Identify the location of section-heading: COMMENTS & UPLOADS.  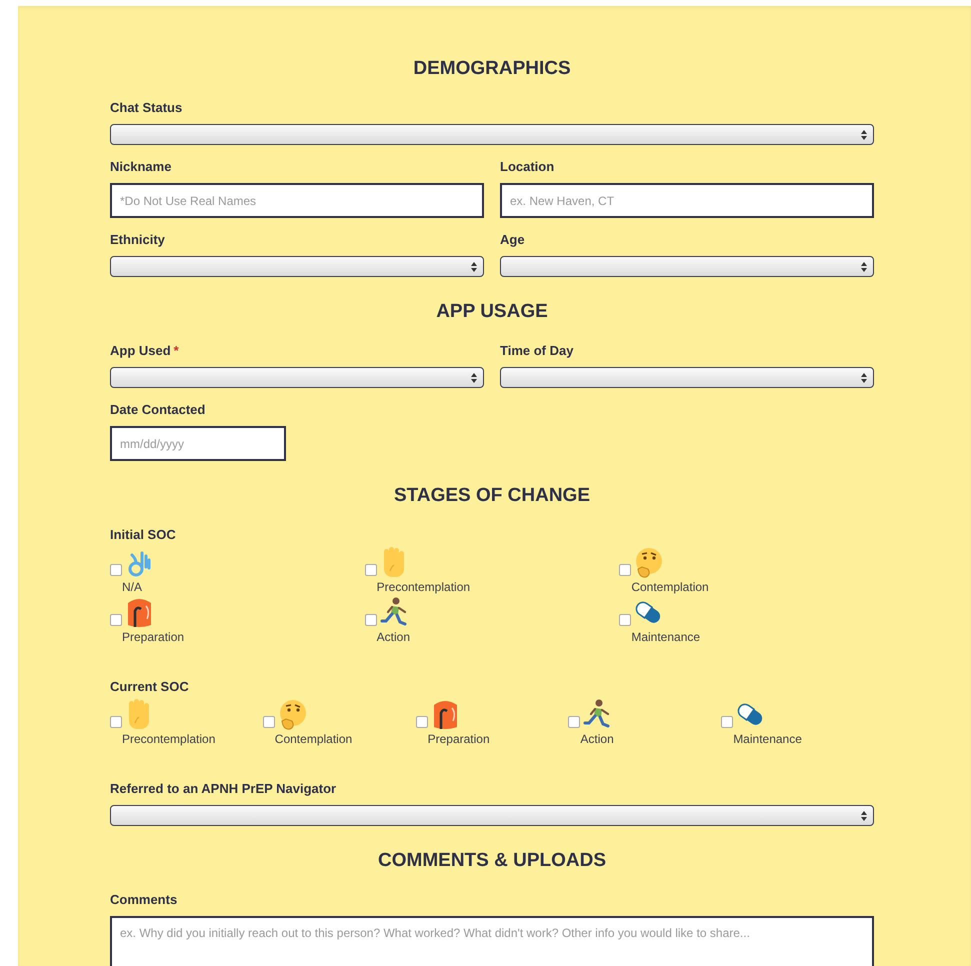
(492, 861).